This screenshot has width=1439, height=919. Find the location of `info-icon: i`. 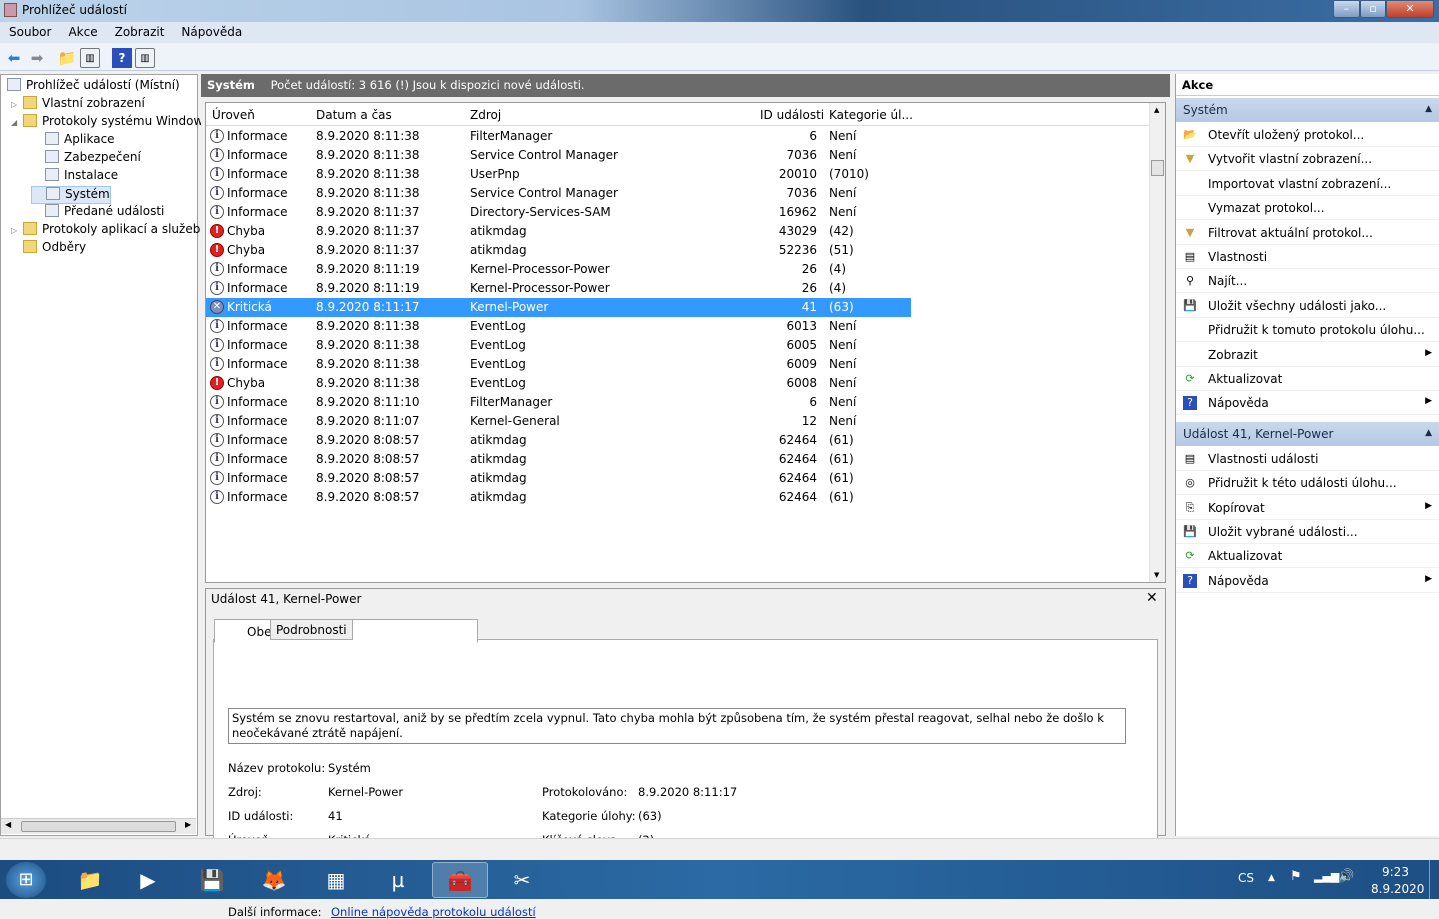

info-icon: i is located at coordinates (217, 364).